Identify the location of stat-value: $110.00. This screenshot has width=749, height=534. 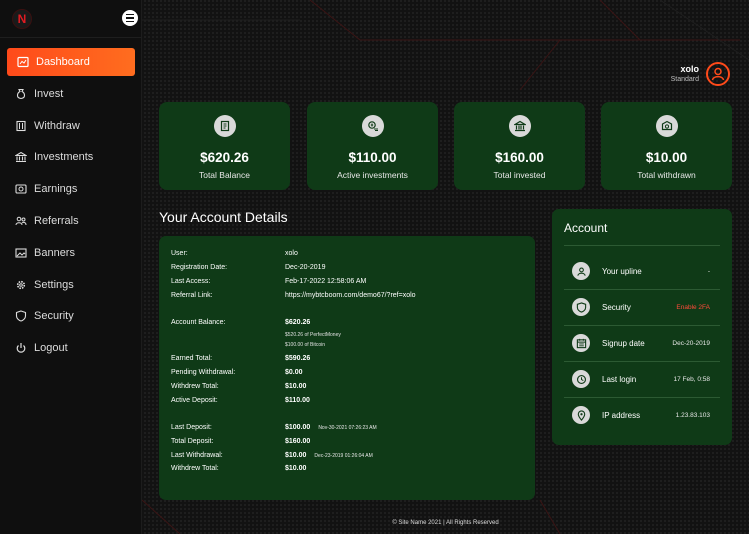
(372, 157).